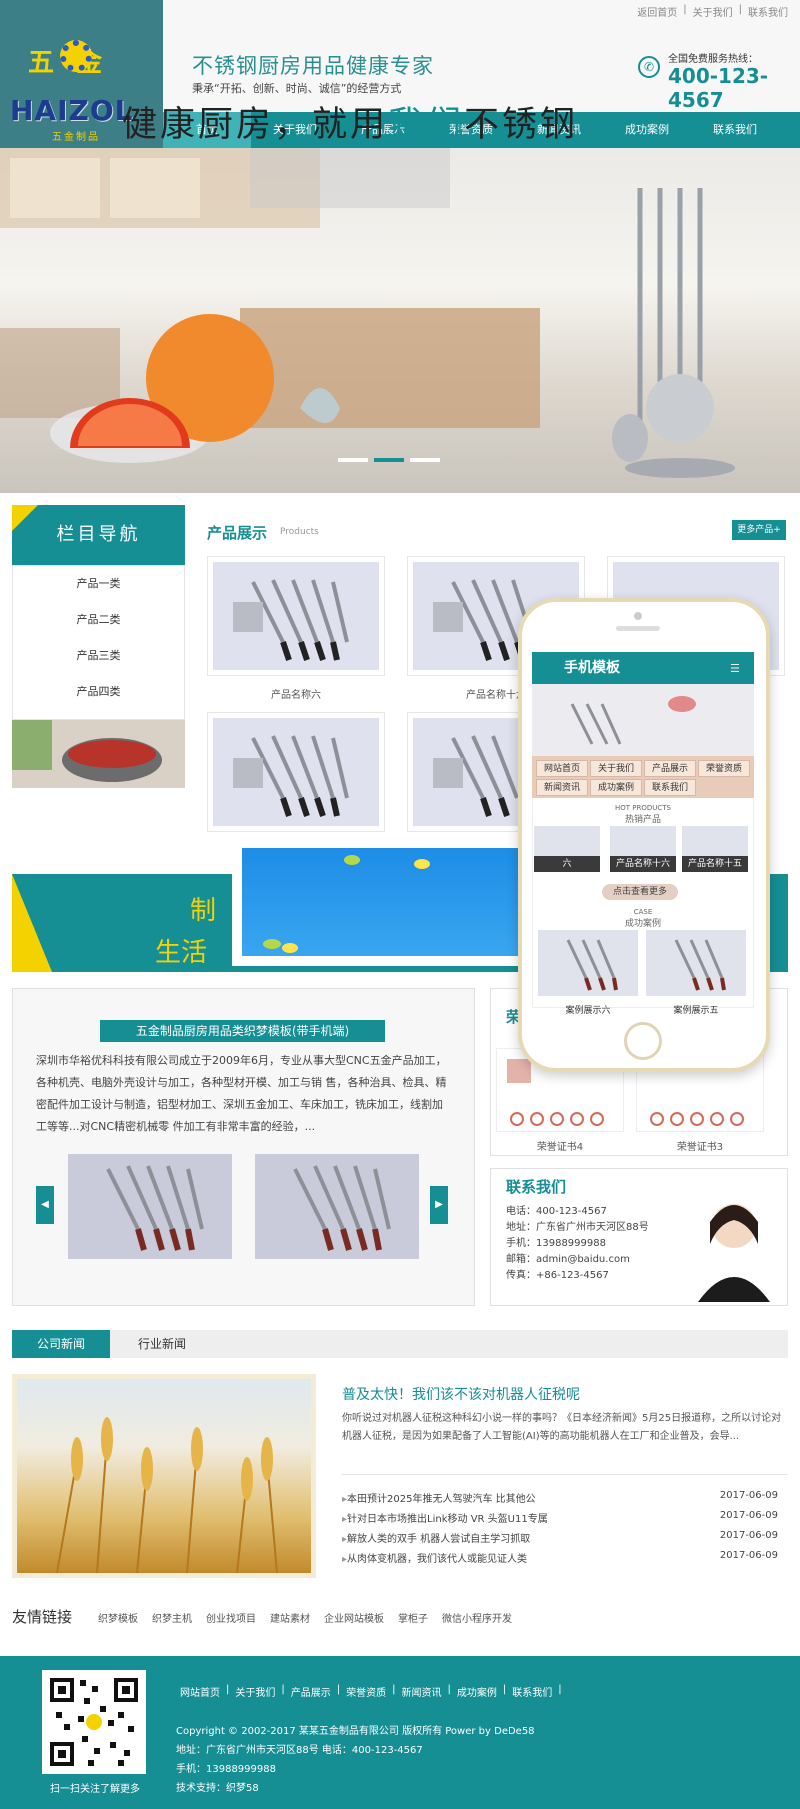  Describe the element at coordinates (477, 1691) in the screenshot. I see `footer-nav-item: 成功案例` at that location.